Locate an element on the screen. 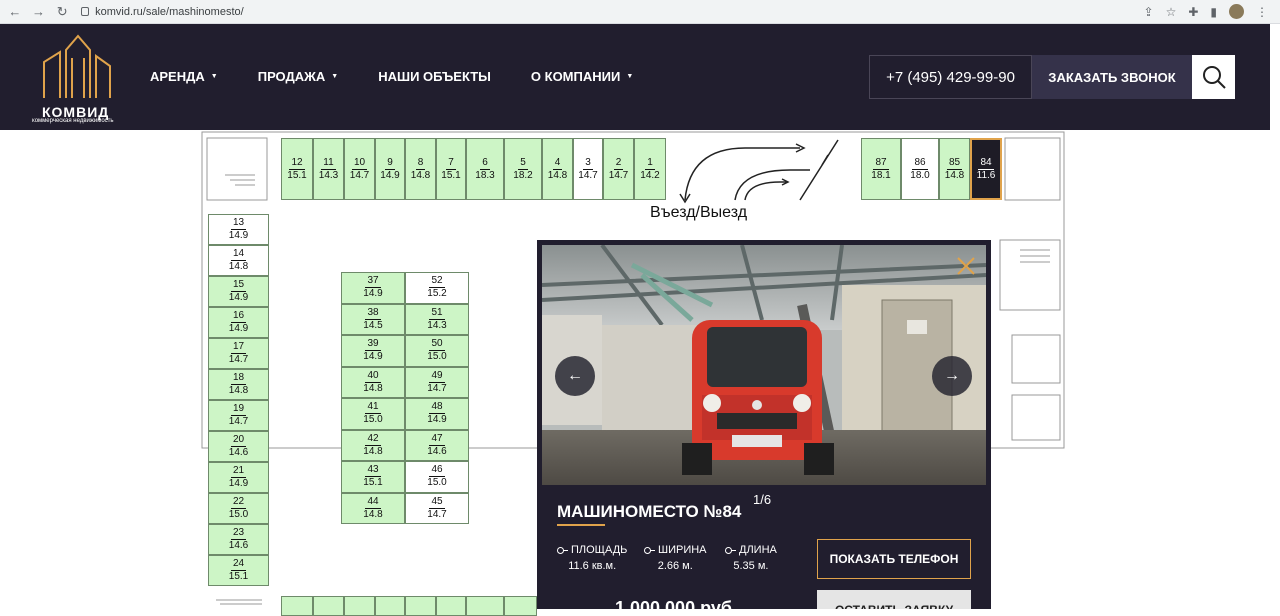 The image size is (1280, 616). order-call-button: ЗАКАЗАТЬ ЗВОНОК is located at coordinates (1112, 77).